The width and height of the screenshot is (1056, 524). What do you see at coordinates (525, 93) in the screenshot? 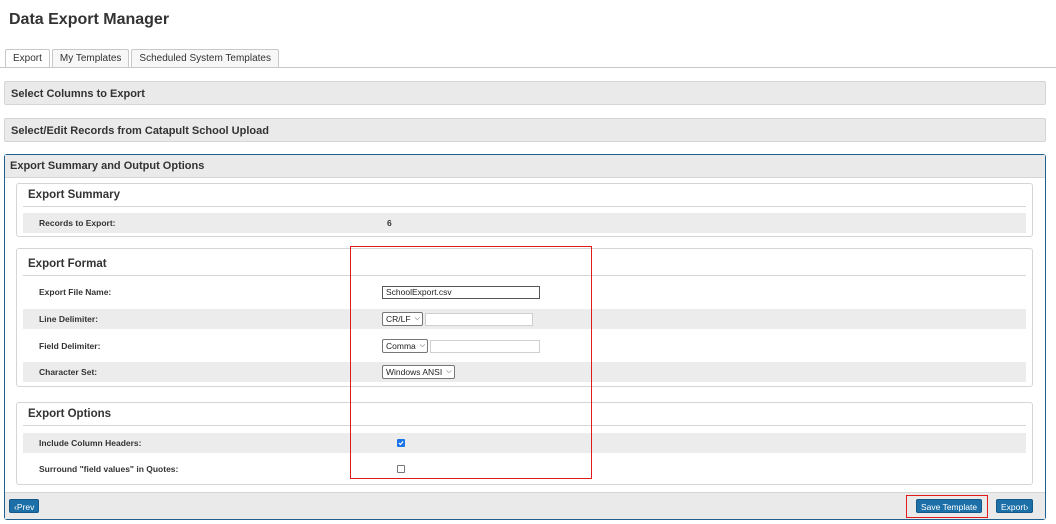
I see `select-columns-section: Select Columns to Export` at bounding box center [525, 93].